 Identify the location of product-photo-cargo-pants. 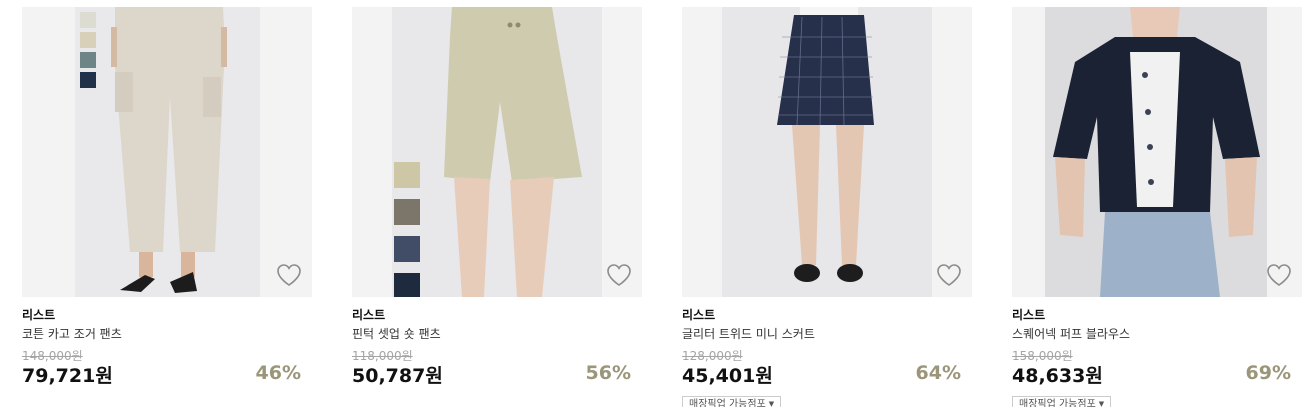
(167, 152).